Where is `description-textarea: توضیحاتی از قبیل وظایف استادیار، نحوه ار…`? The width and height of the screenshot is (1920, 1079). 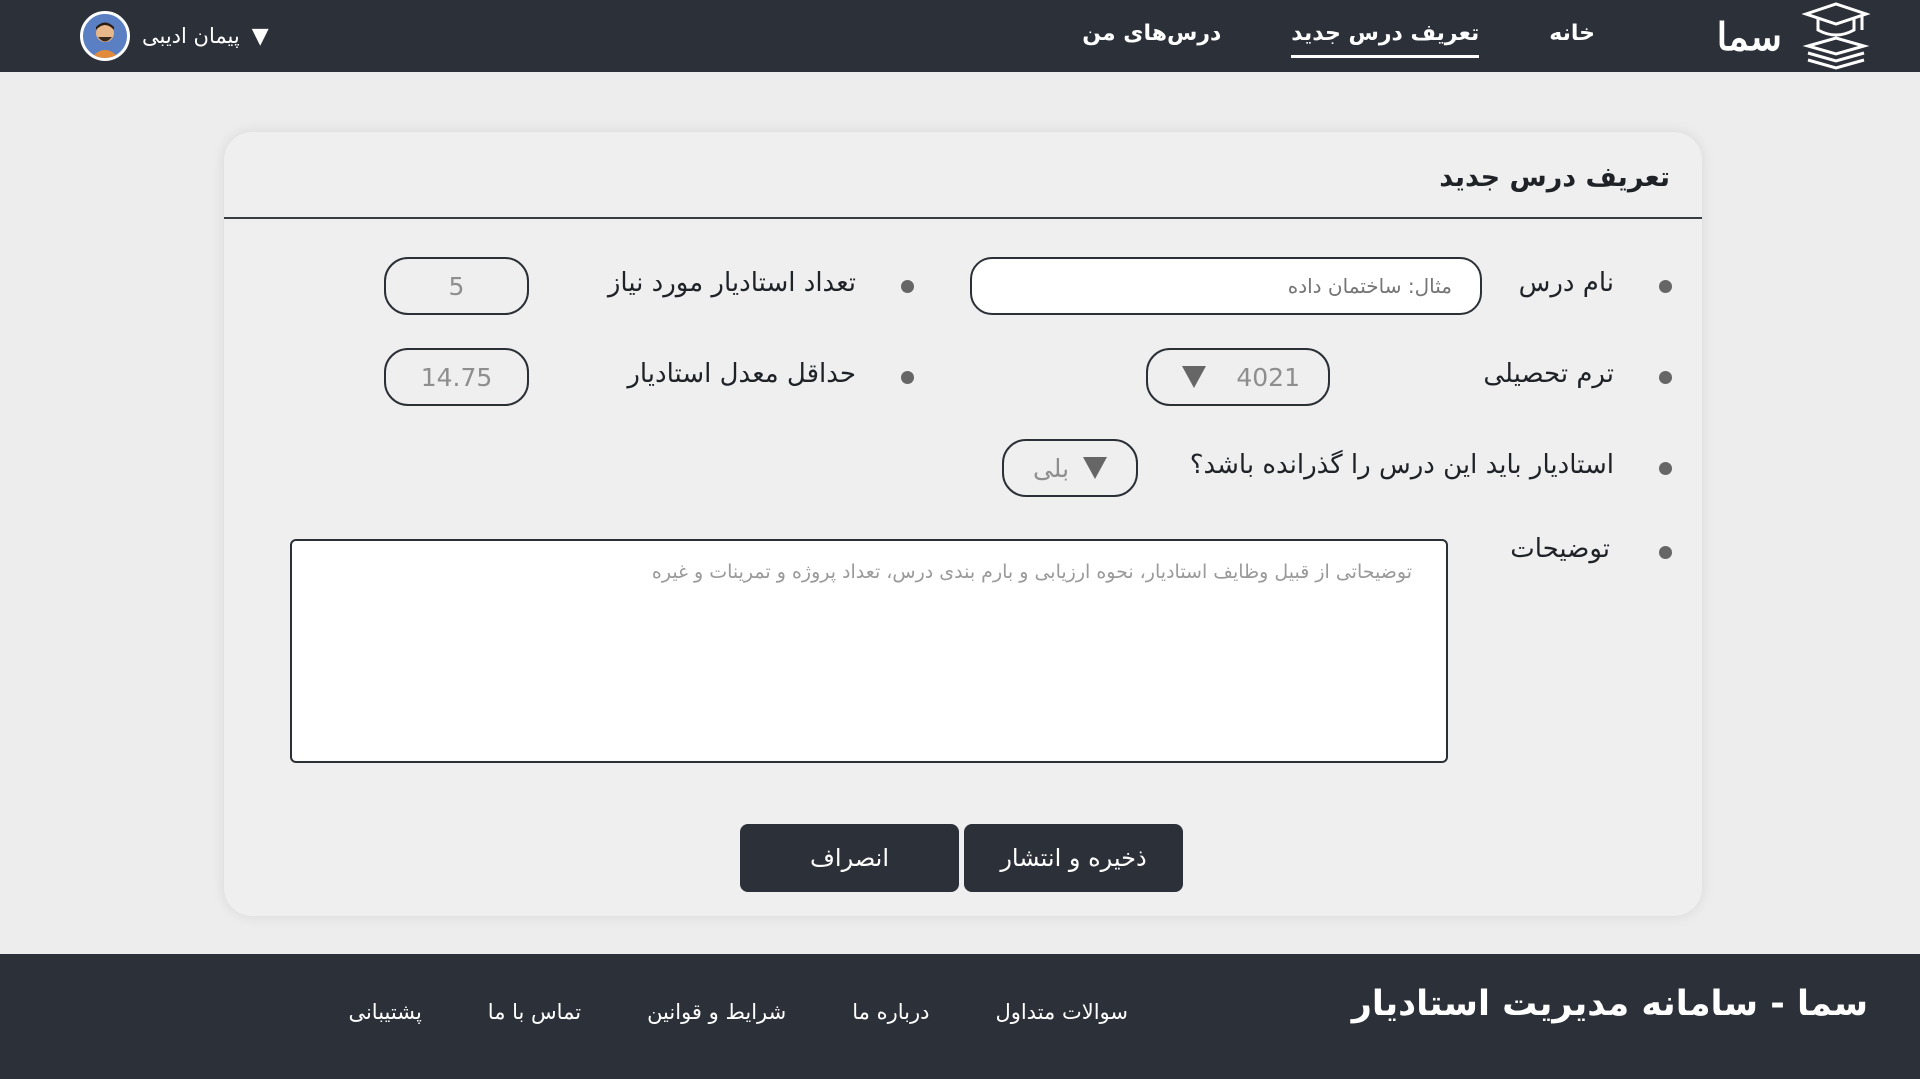
description-textarea: توضیحاتی از قبیل وظایف استادیار، نحوه ار… is located at coordinates (869, 651).